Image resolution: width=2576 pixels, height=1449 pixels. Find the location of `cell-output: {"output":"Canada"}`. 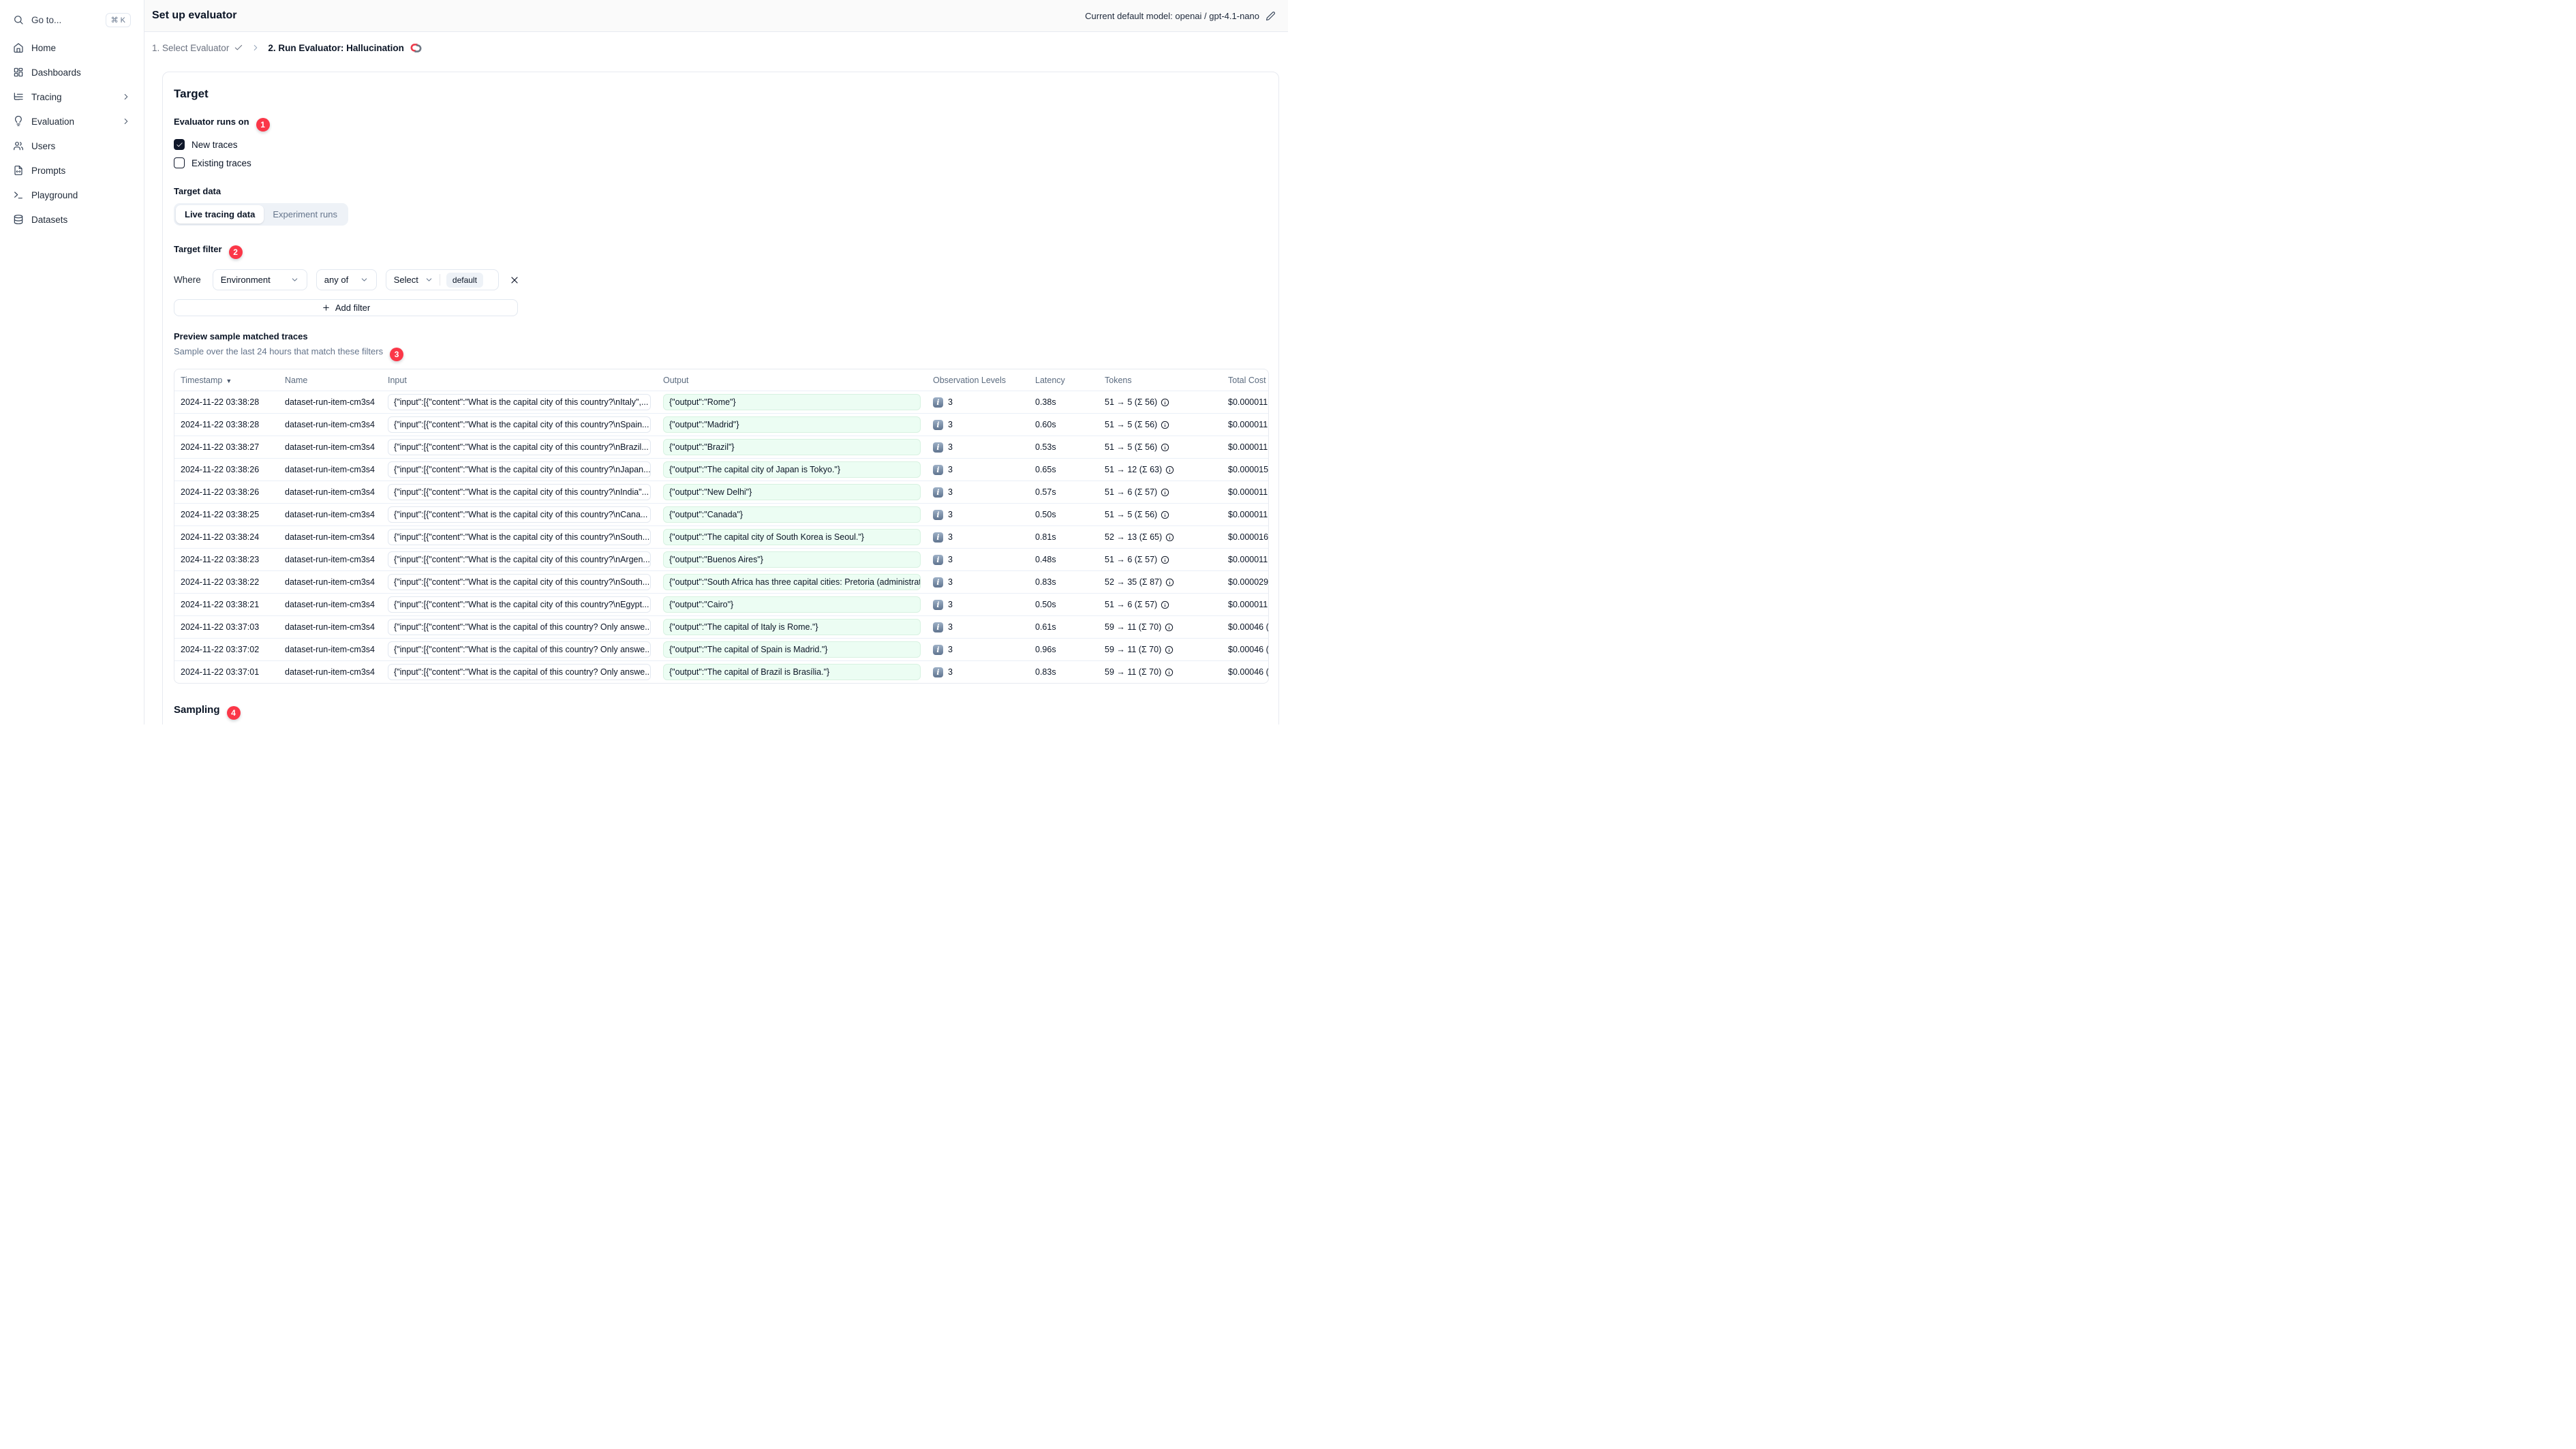

cell-output: {"output":"Canada"} is located at coordinates (792, 514).